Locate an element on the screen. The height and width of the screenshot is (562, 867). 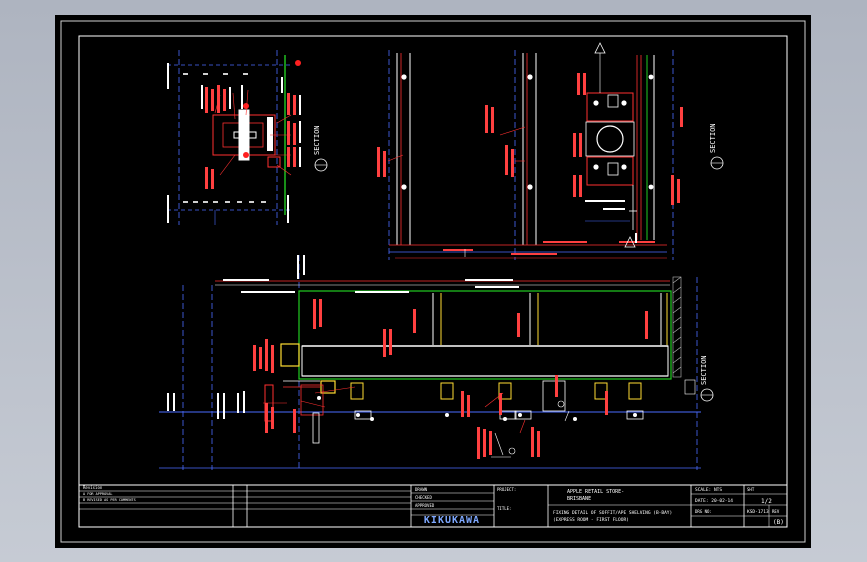
section-c-label: SECTION is located at coordinates (704, 370).